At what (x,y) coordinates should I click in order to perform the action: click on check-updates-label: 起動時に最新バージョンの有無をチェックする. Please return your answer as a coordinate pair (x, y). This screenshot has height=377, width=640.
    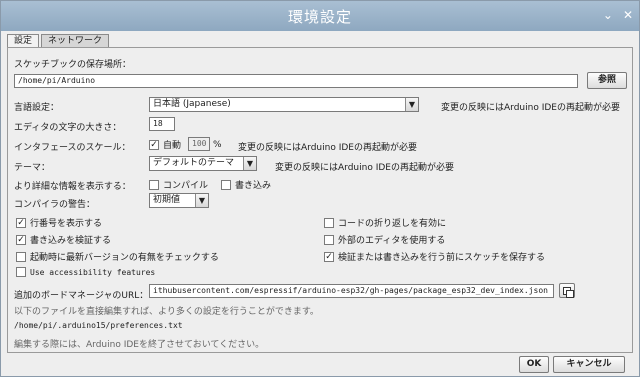
    Looking at the image, I should click on (124, 258).